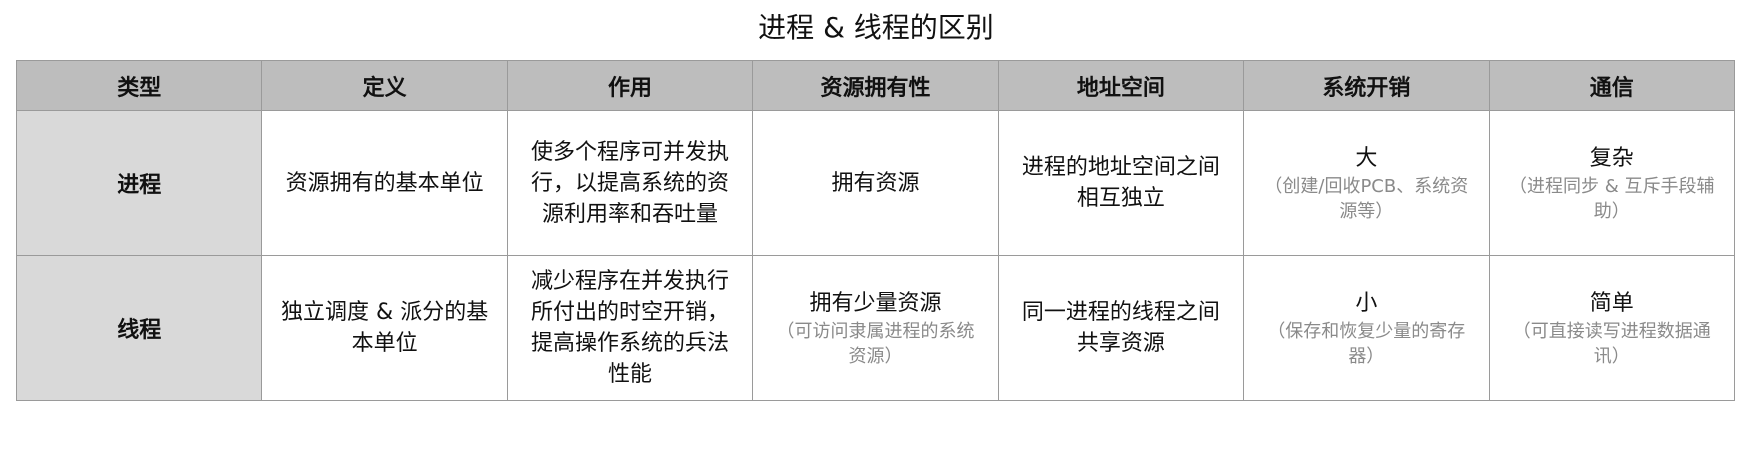  I want to click on header-communication: 通信, so click(1612, 85).